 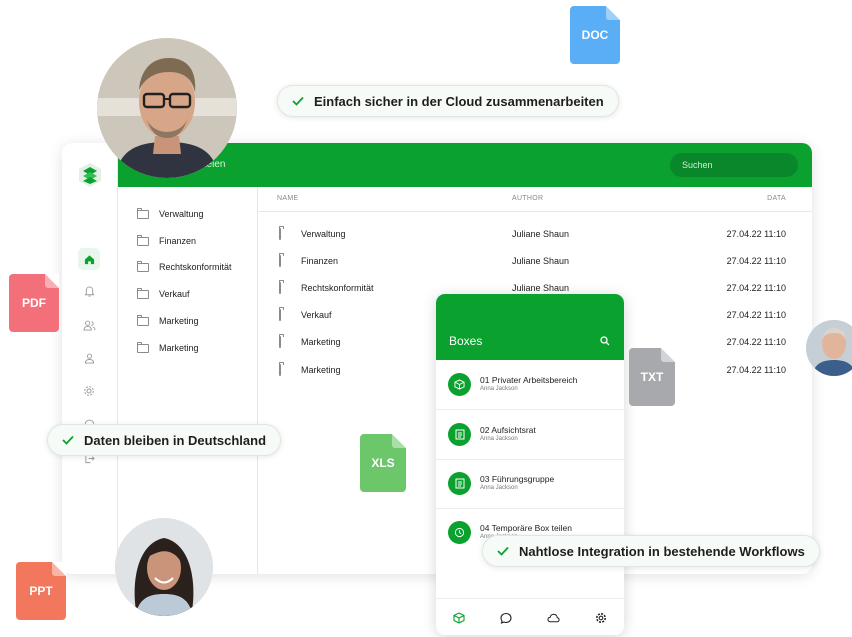 I want to click on doc-file-icon: DOC, so click(x=595, y=35).